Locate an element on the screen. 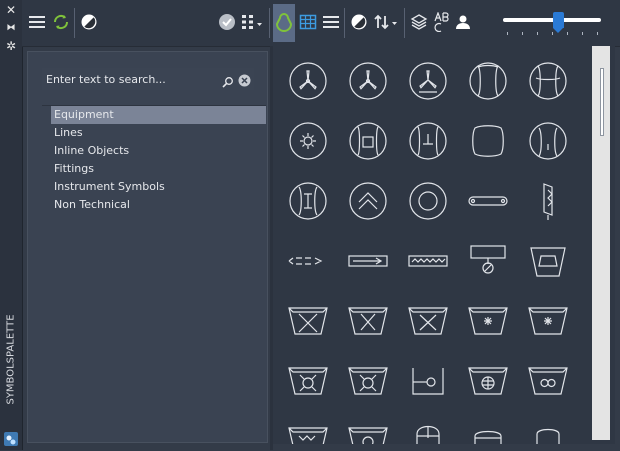 The height and width of the screenshot is (451, 620). table-icon is located at coordinates (308, 22).